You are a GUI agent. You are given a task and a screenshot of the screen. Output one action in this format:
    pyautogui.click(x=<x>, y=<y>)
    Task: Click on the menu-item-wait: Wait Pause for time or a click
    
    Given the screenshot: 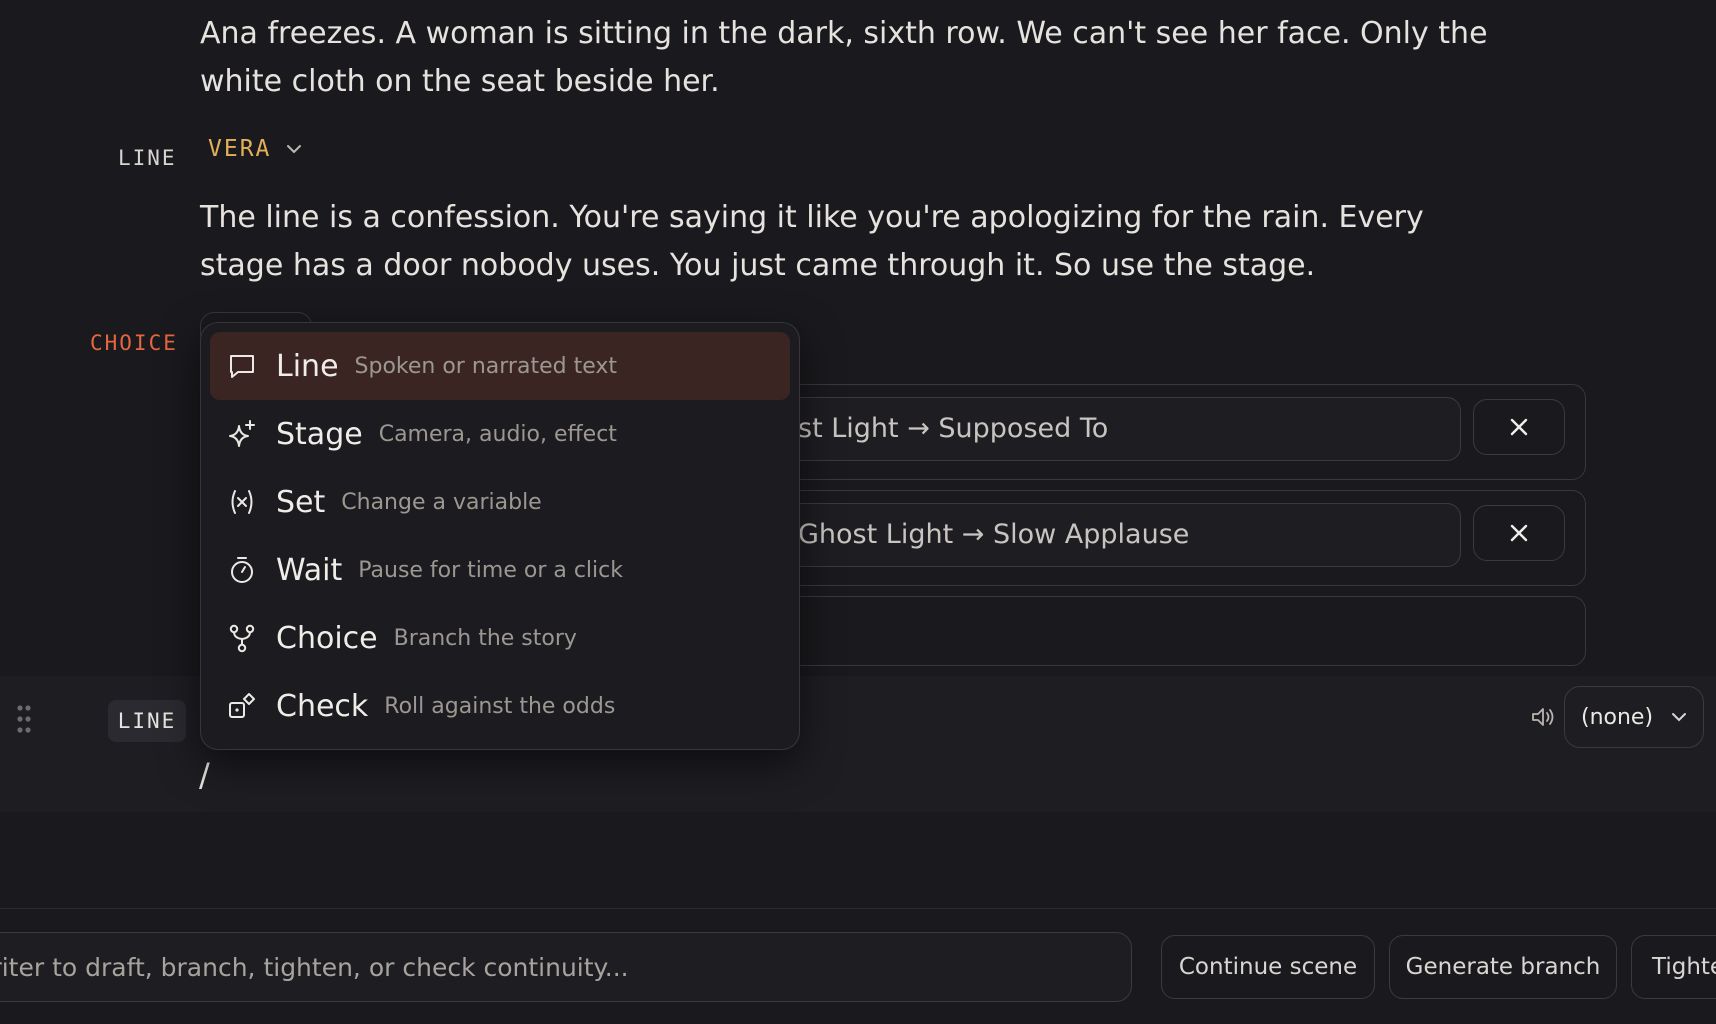 What is the action you would take?
    pyautogui.click(x=500, y=570)
    